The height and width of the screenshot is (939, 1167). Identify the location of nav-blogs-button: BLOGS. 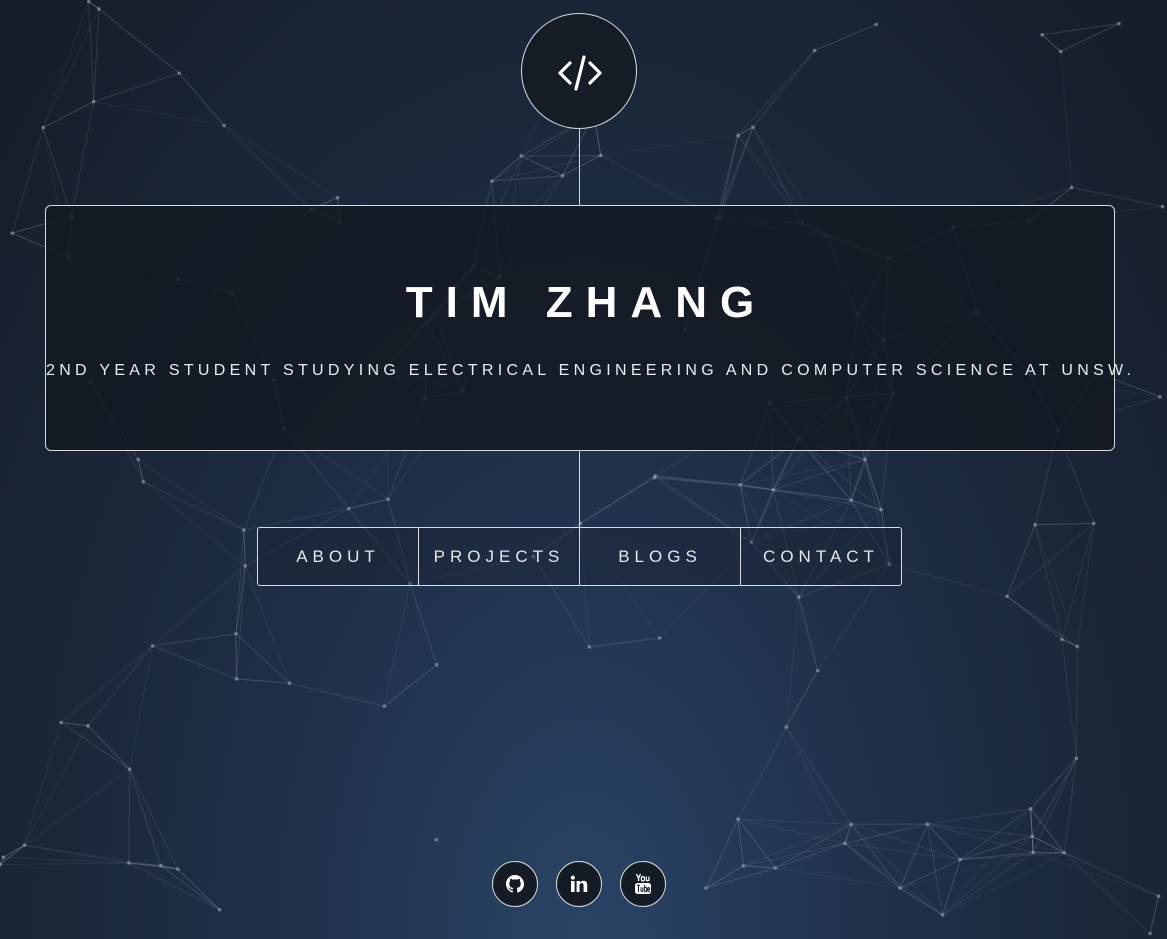
(660, 556).